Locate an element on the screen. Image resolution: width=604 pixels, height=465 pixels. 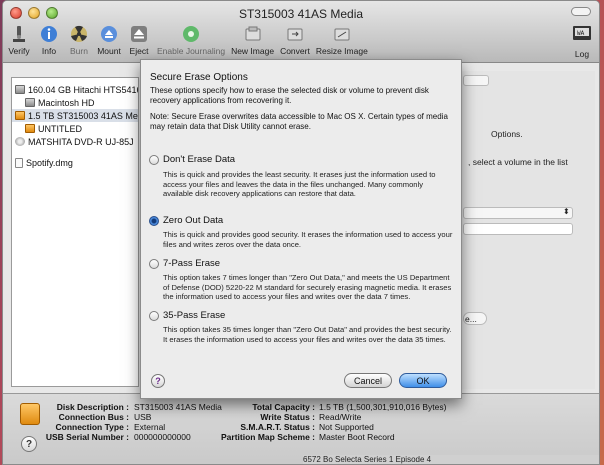
help-button: ? is located at coordinates (29, 444).